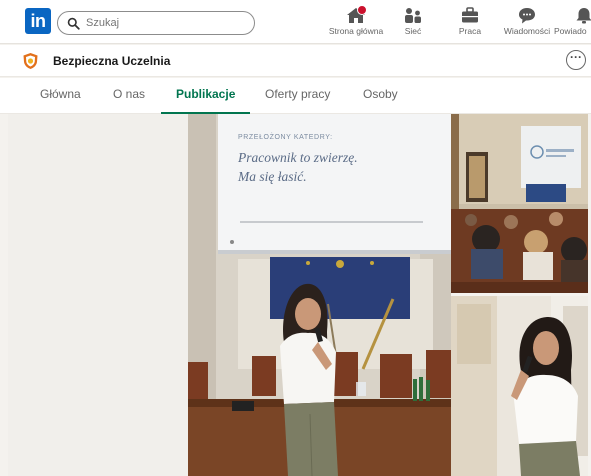 This screenshot has width=591, height=476. I want to click on speaker-closeup-image, so click(519, 386).